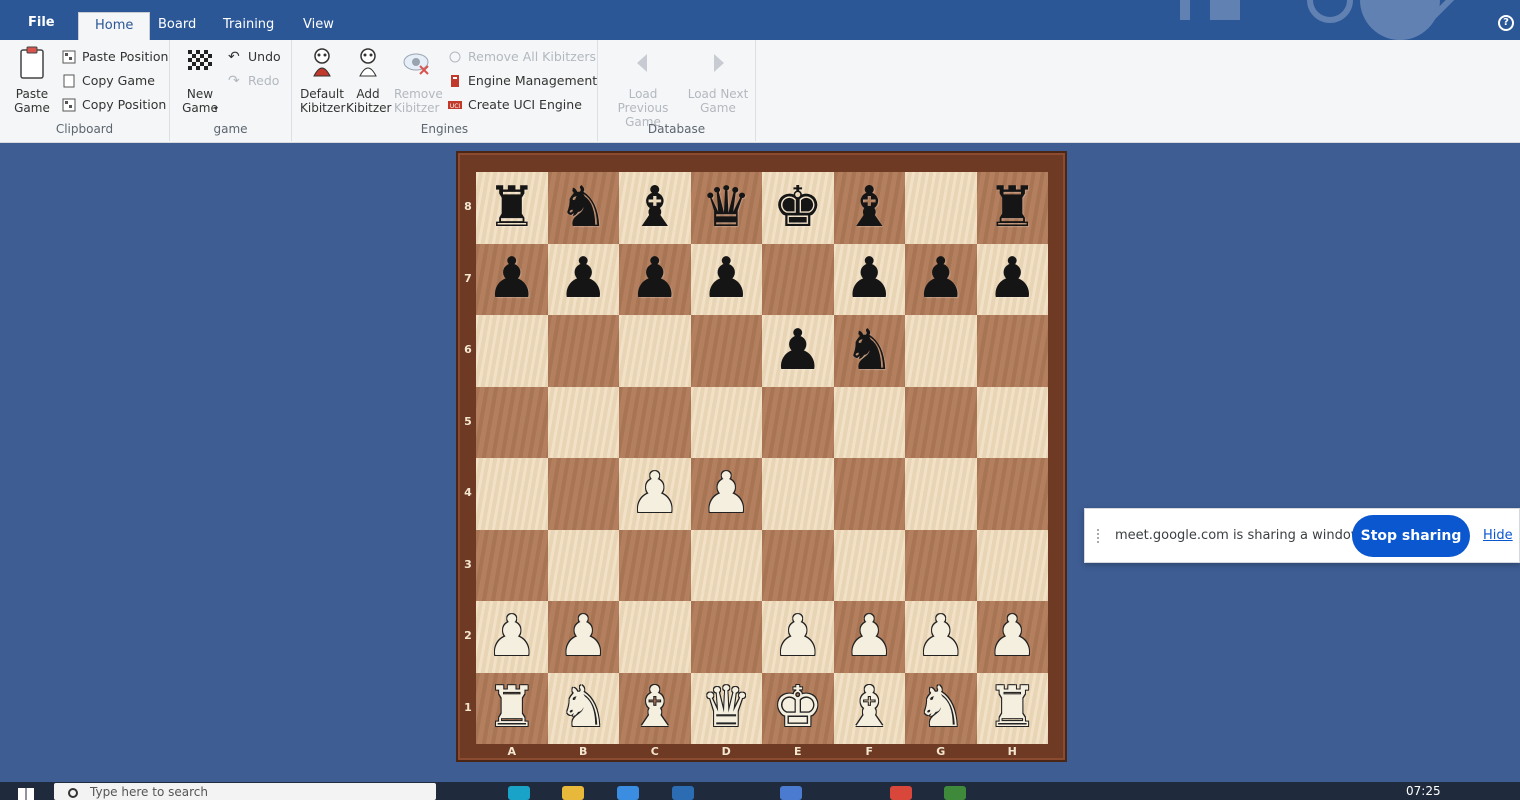 This screenshot has width=1520, height=800. What do you see at coordinates (114, 26) in the screenshot?
I see `tab-home: Home` at bounding box center [114, 26].